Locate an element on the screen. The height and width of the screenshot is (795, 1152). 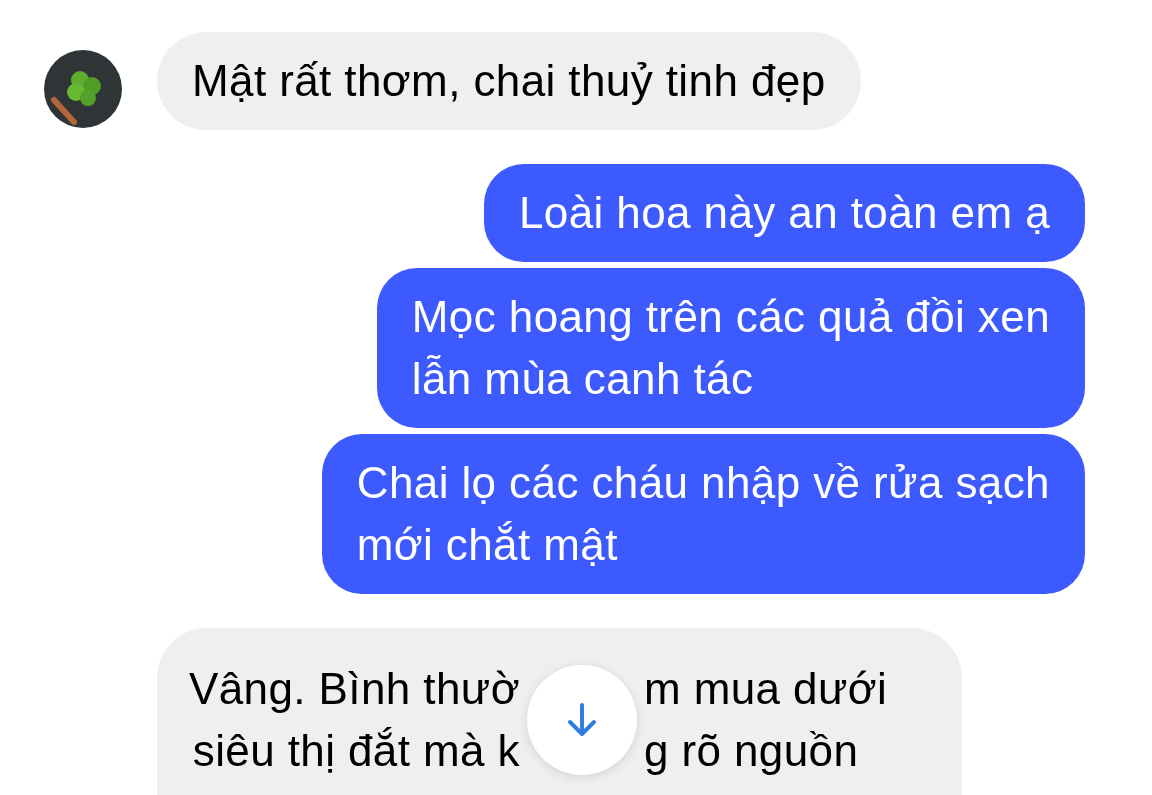
message-bubble: Loài hoa này an toàn em ạ is located at coordinates (784, 213).